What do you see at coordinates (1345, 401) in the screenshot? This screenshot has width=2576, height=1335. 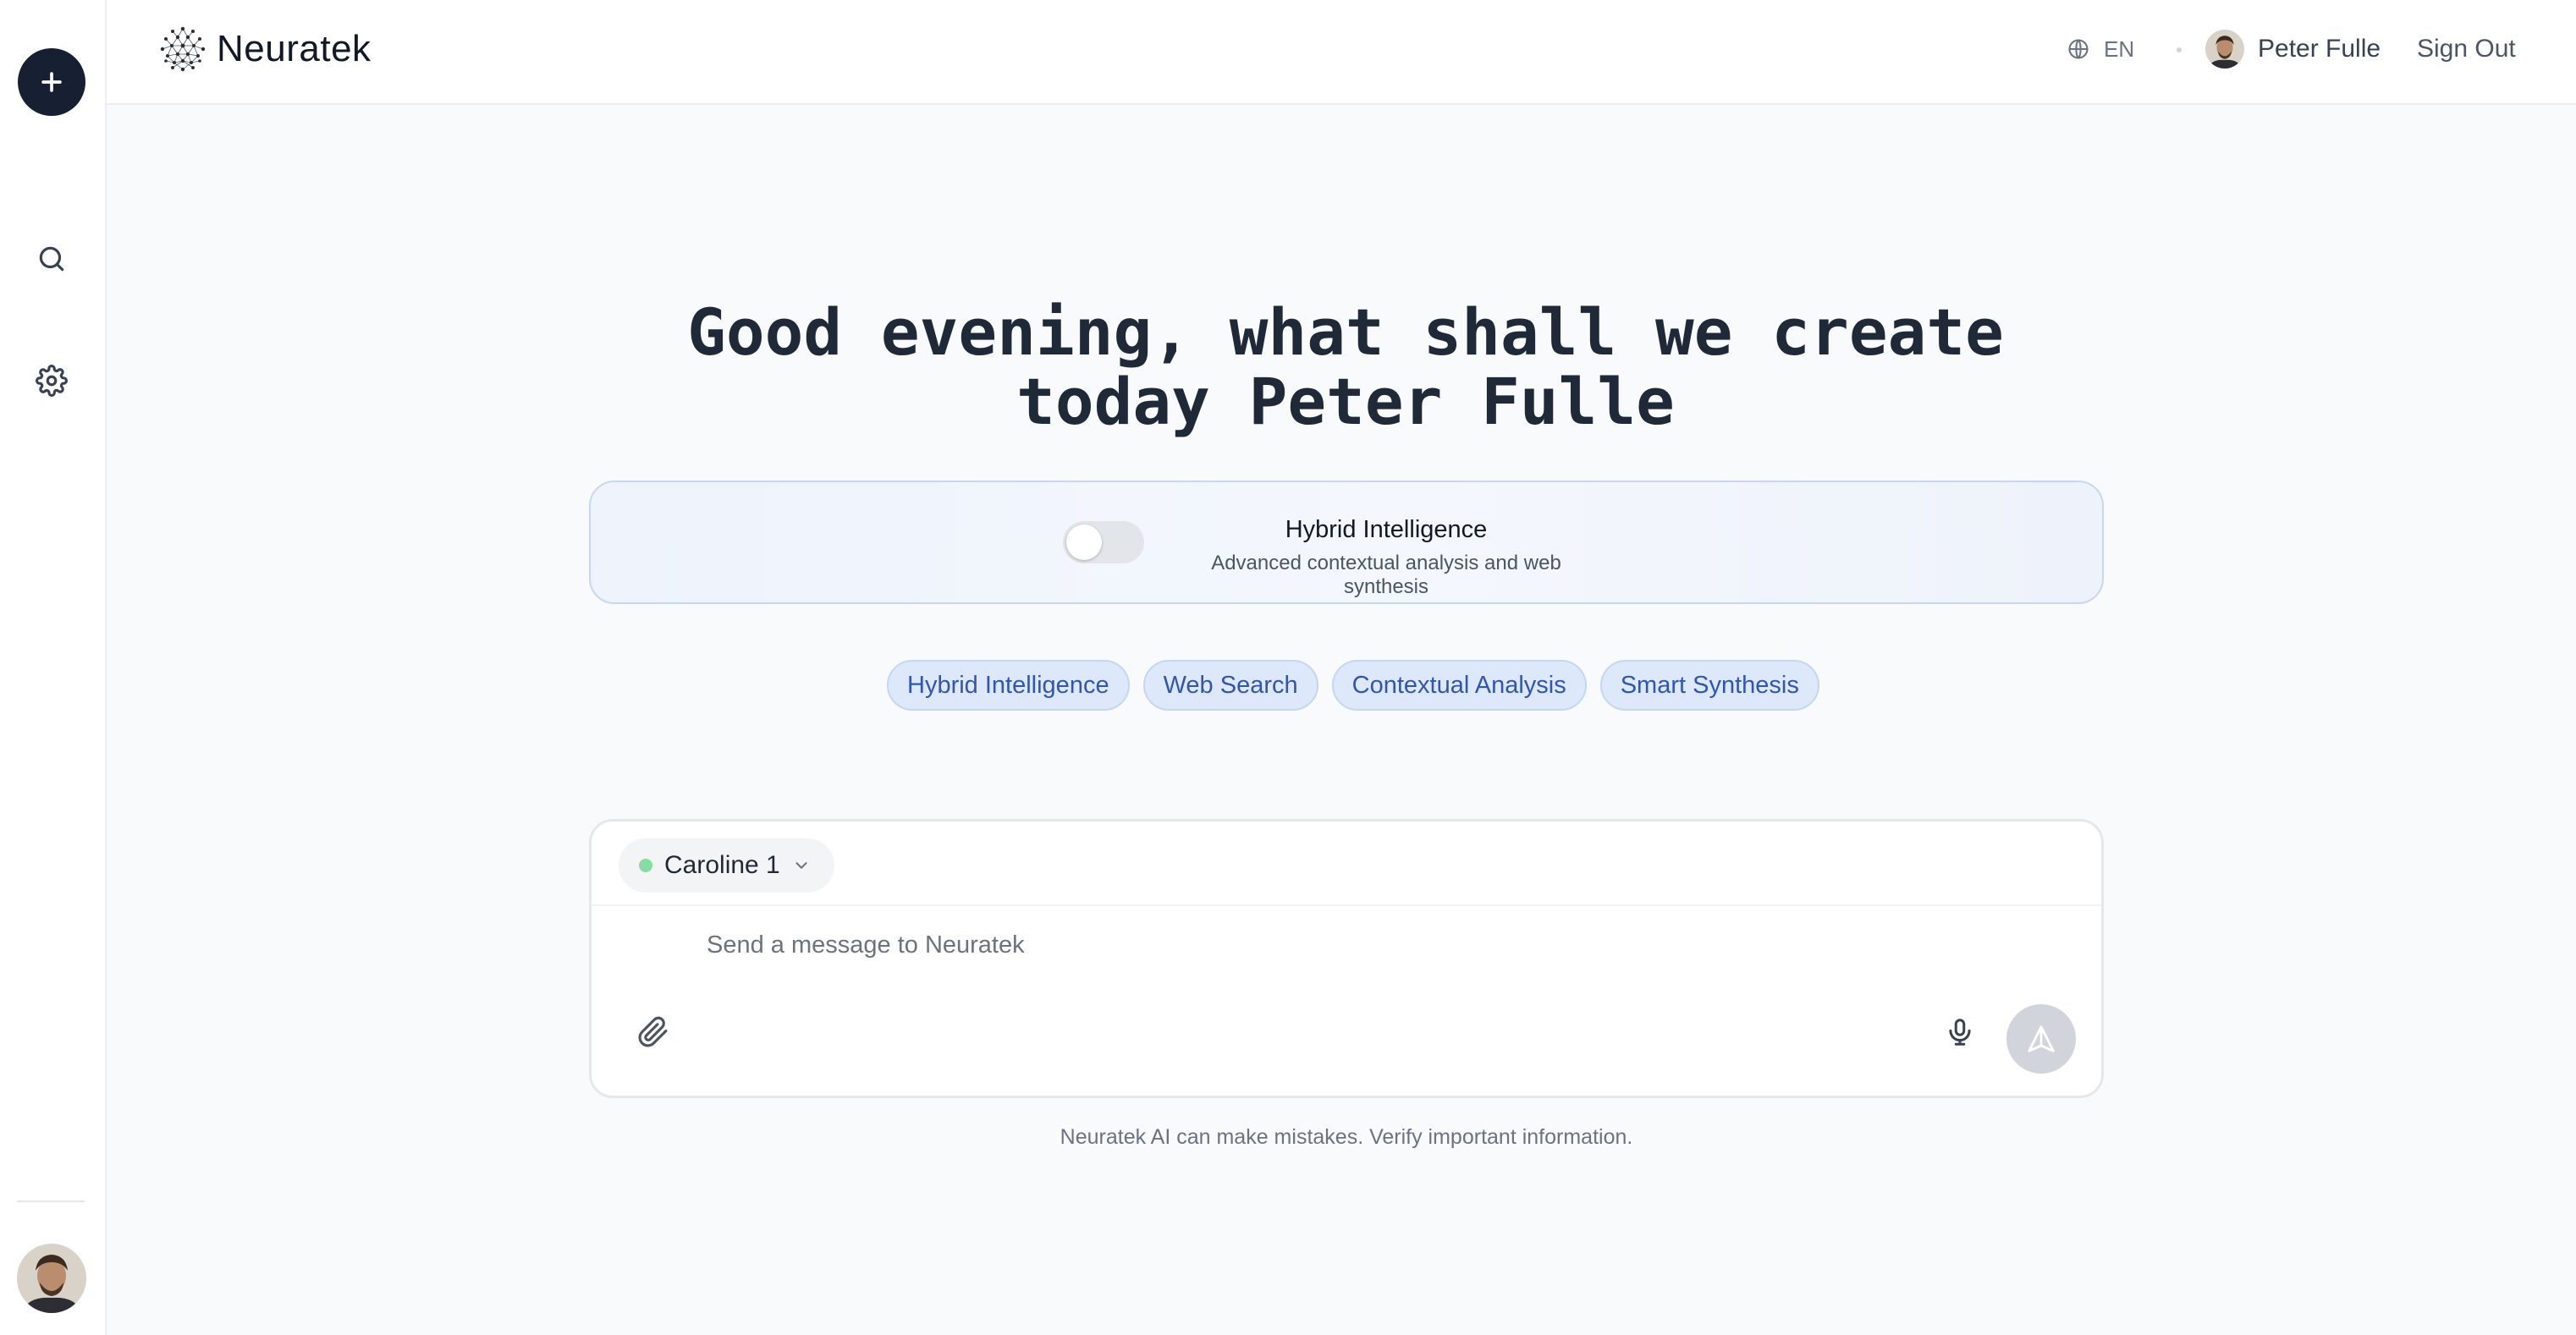 I see `greeting-line-2: today Peter Fulle` at bounding box center [1345, 401].